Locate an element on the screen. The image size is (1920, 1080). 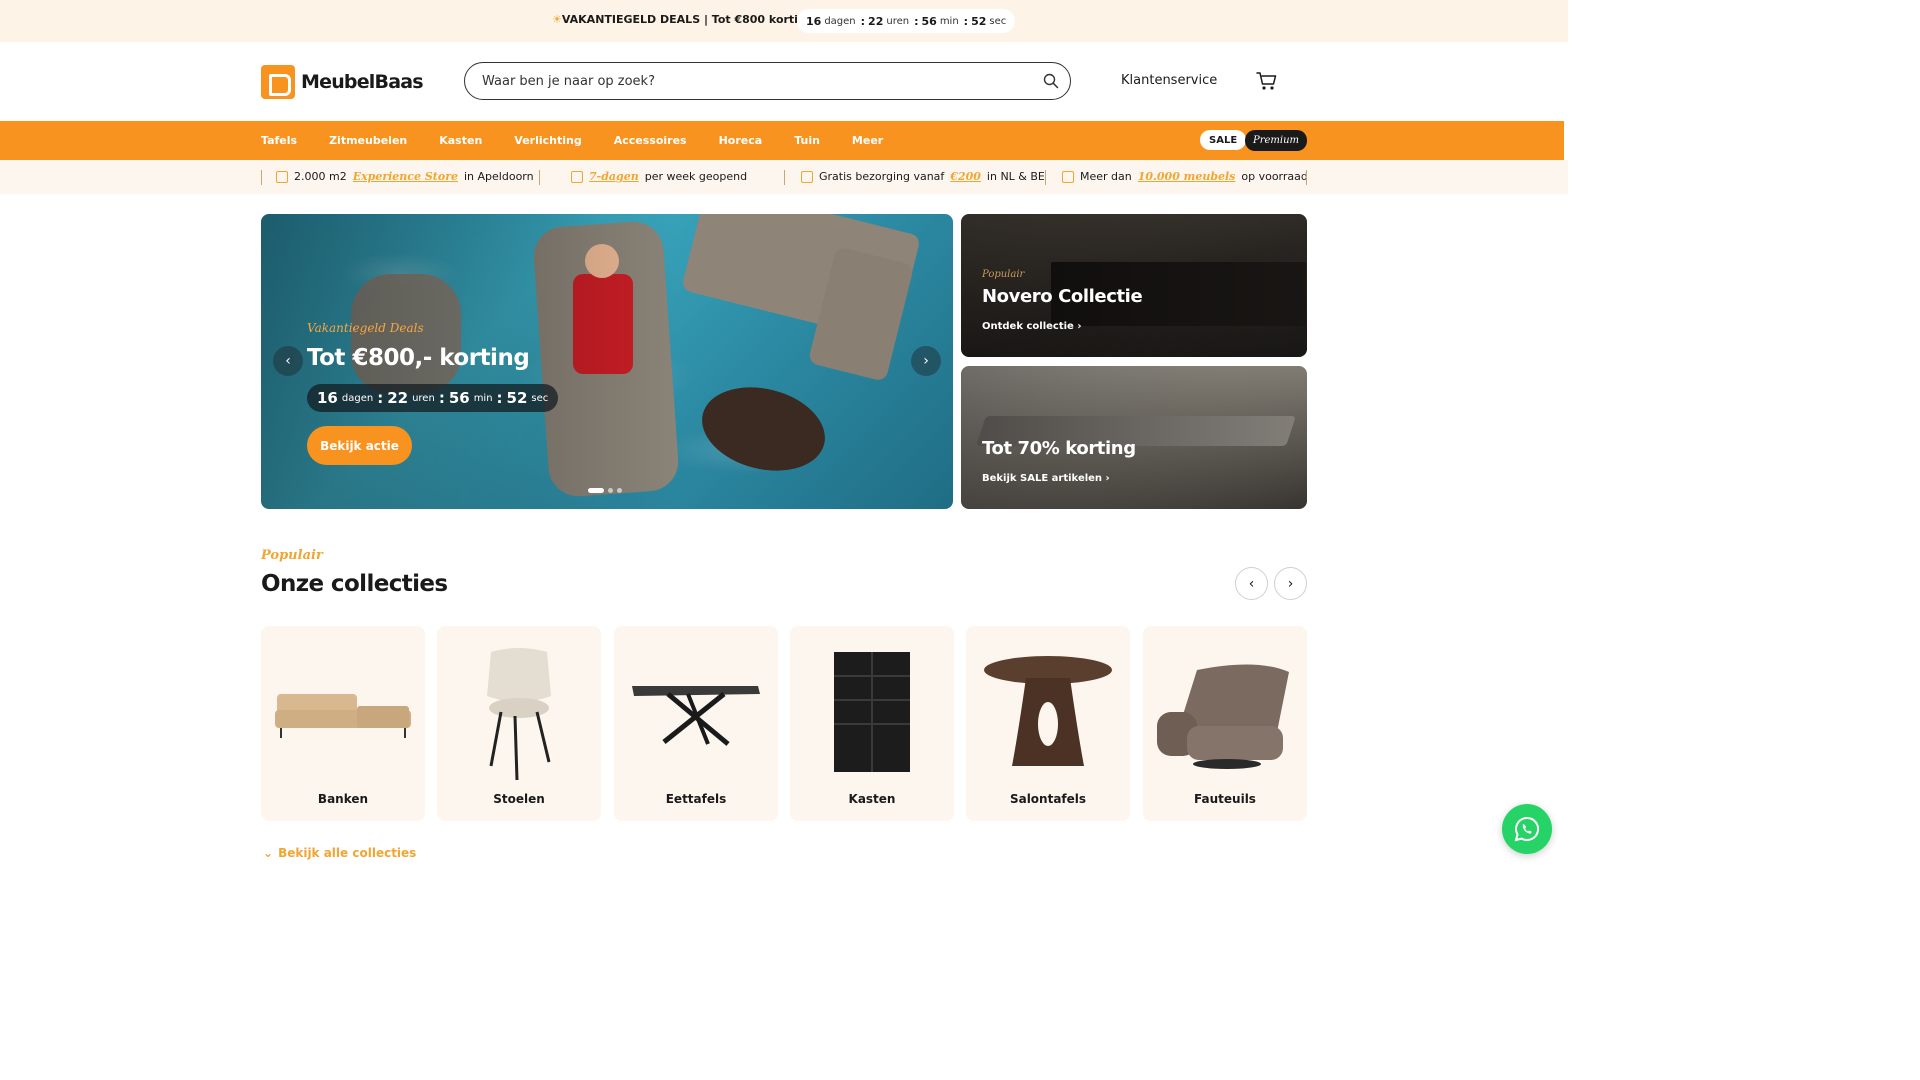
collection-card-fauteuils: Fauteuils is located at coordinates (1225, 723).